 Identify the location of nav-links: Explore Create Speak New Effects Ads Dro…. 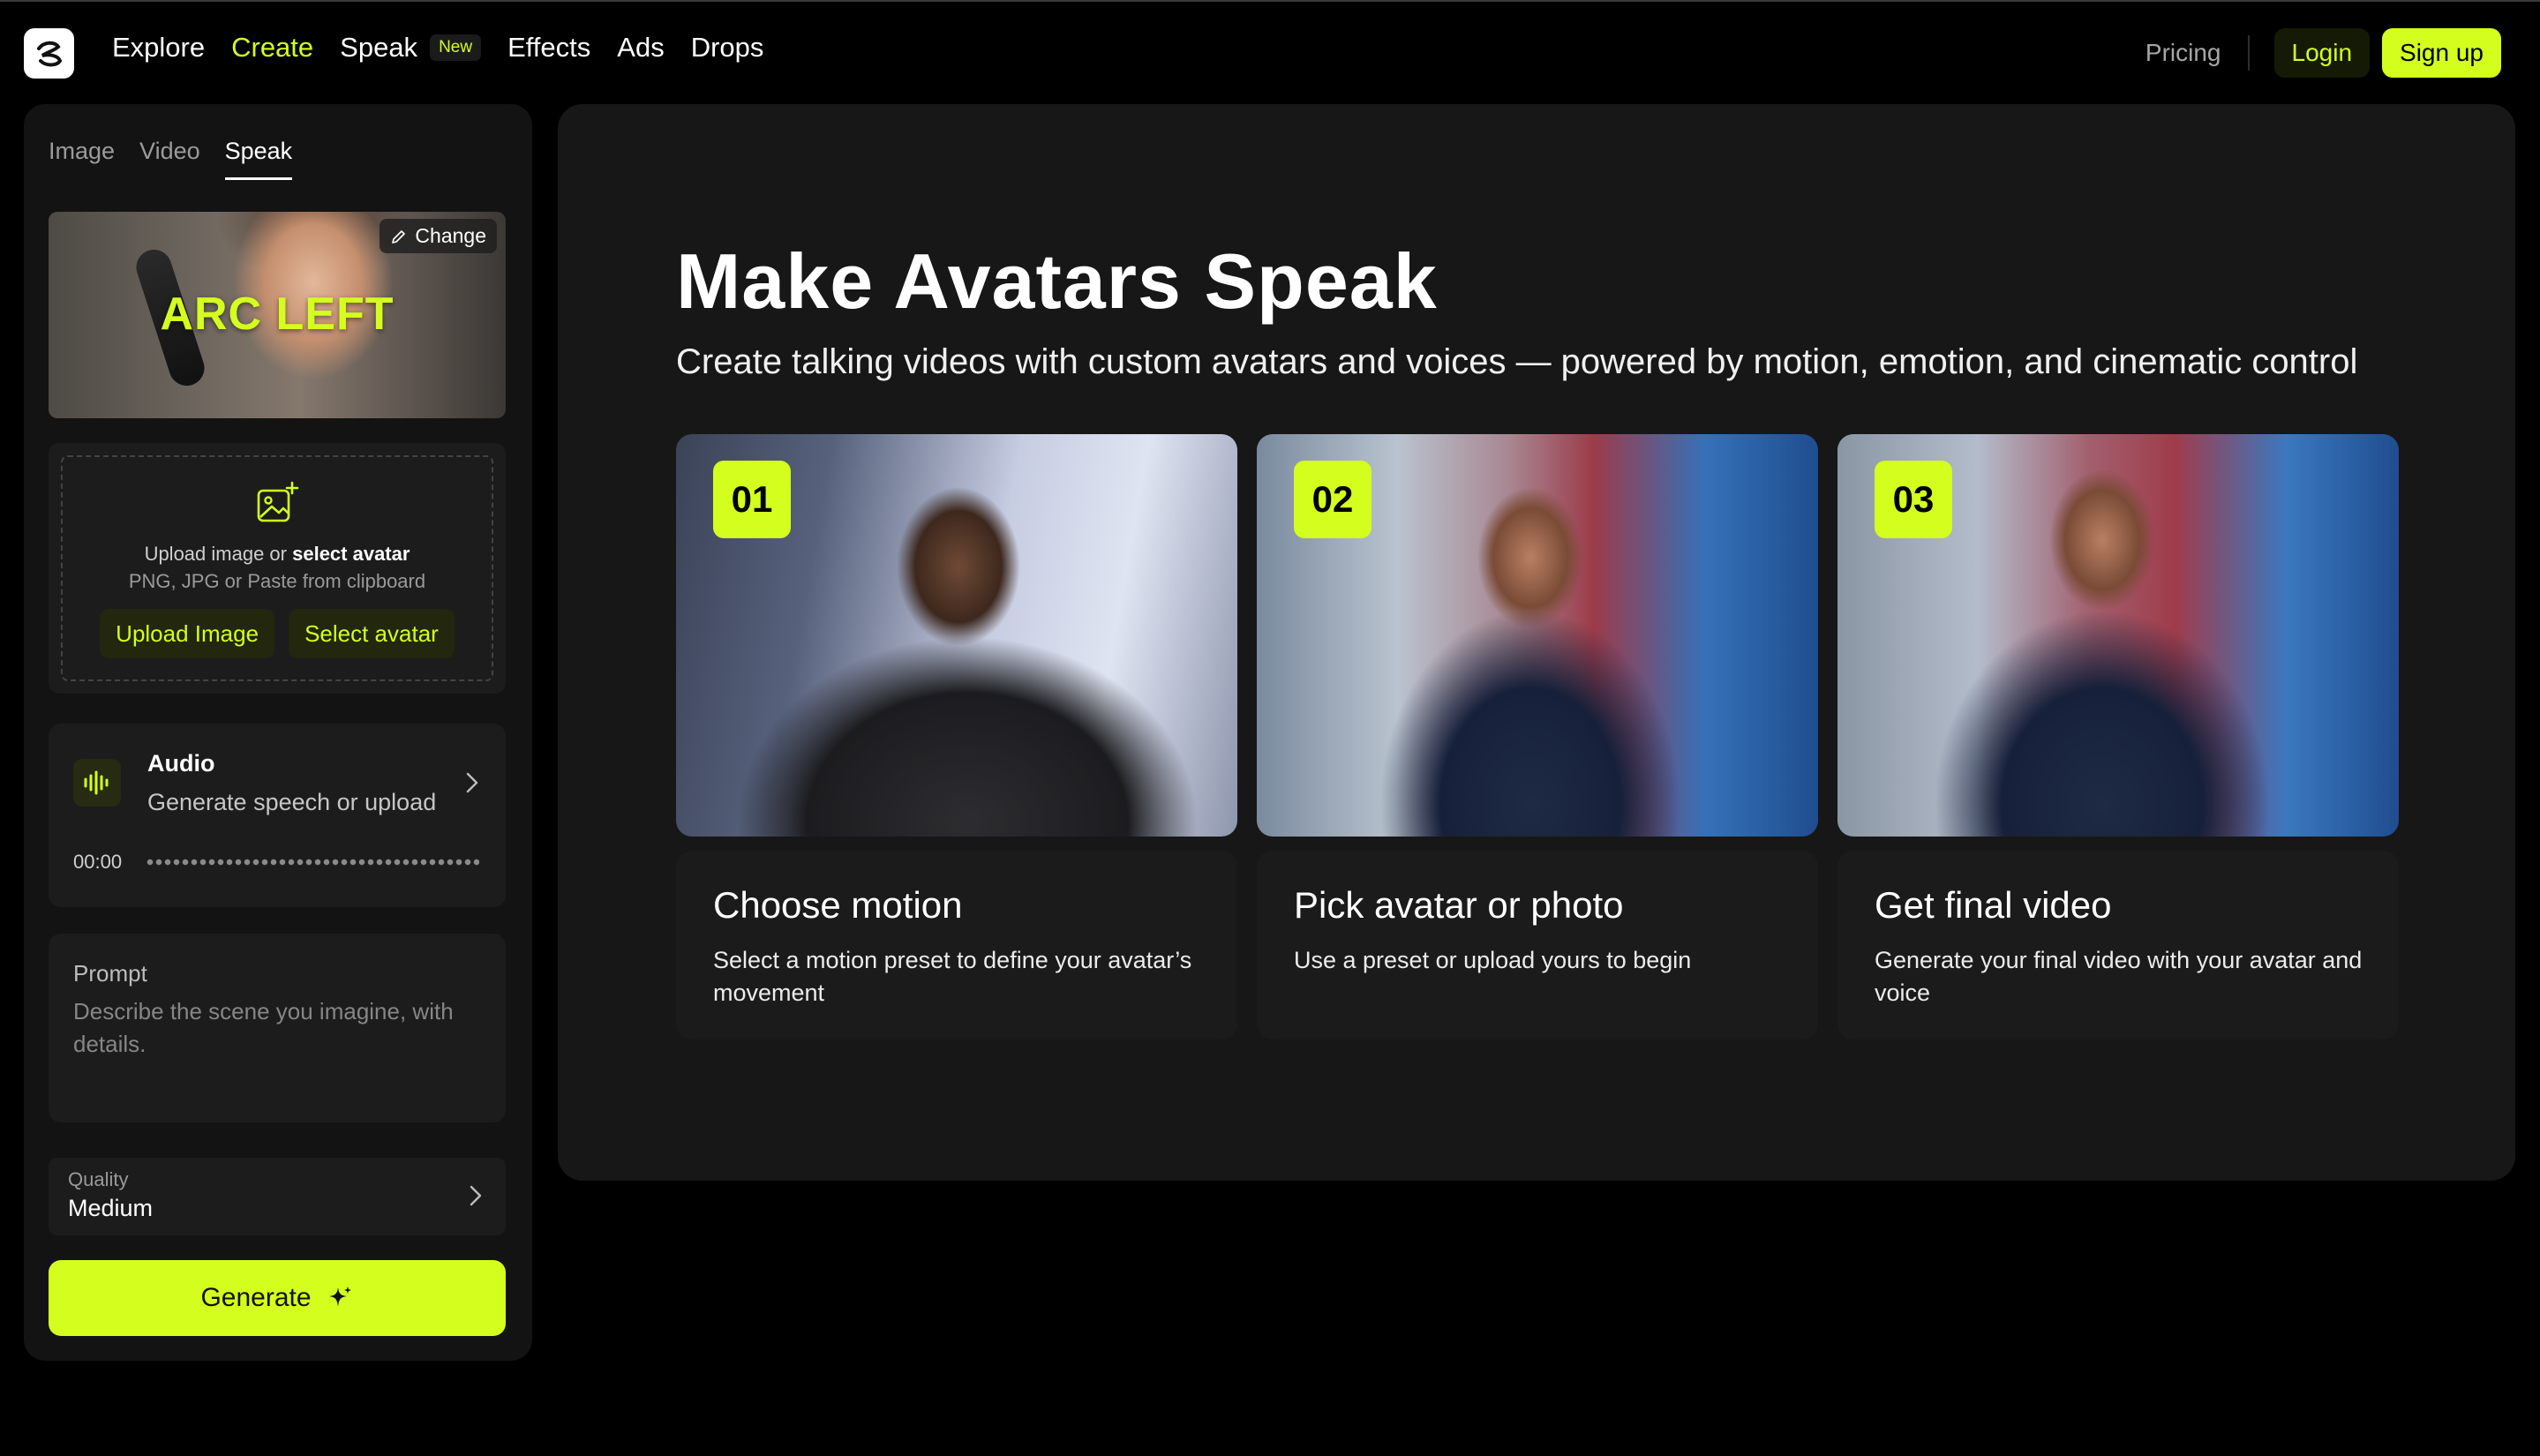
(437, 48).